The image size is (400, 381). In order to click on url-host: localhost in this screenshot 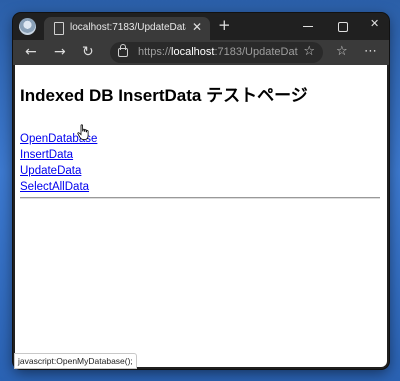, I will do `click(193, 52)`.